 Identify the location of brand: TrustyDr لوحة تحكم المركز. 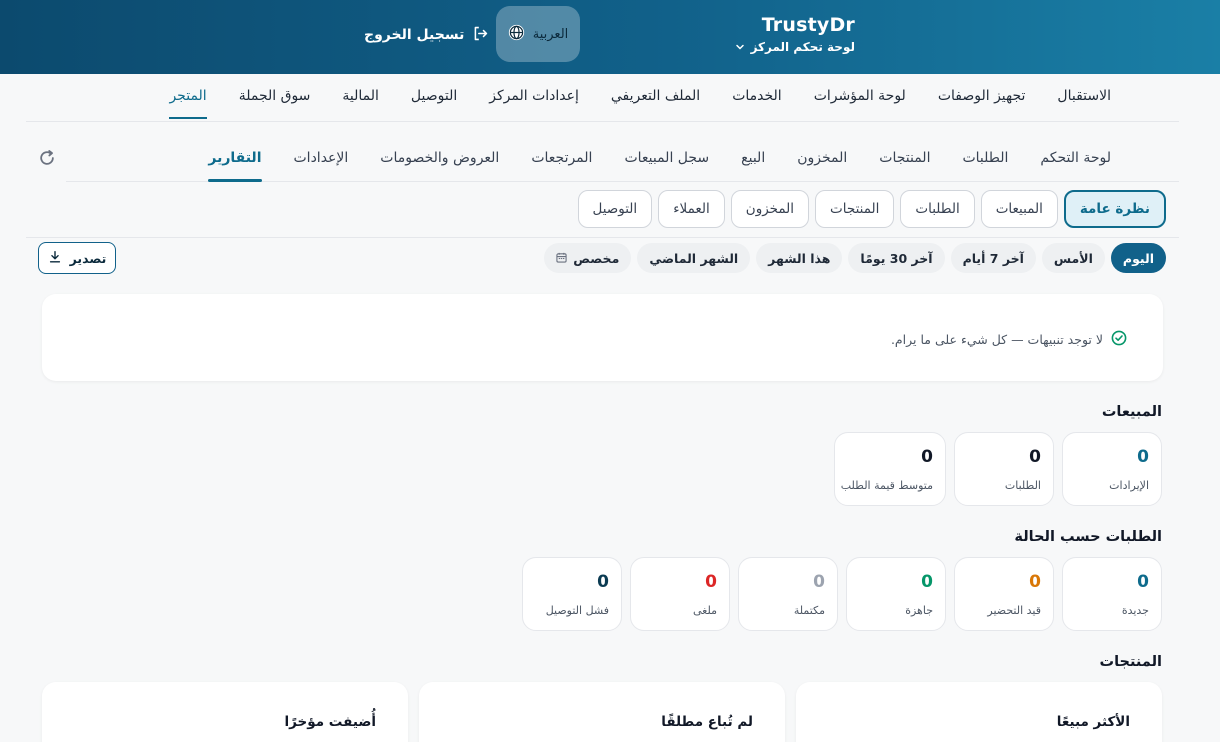
(795, 34).